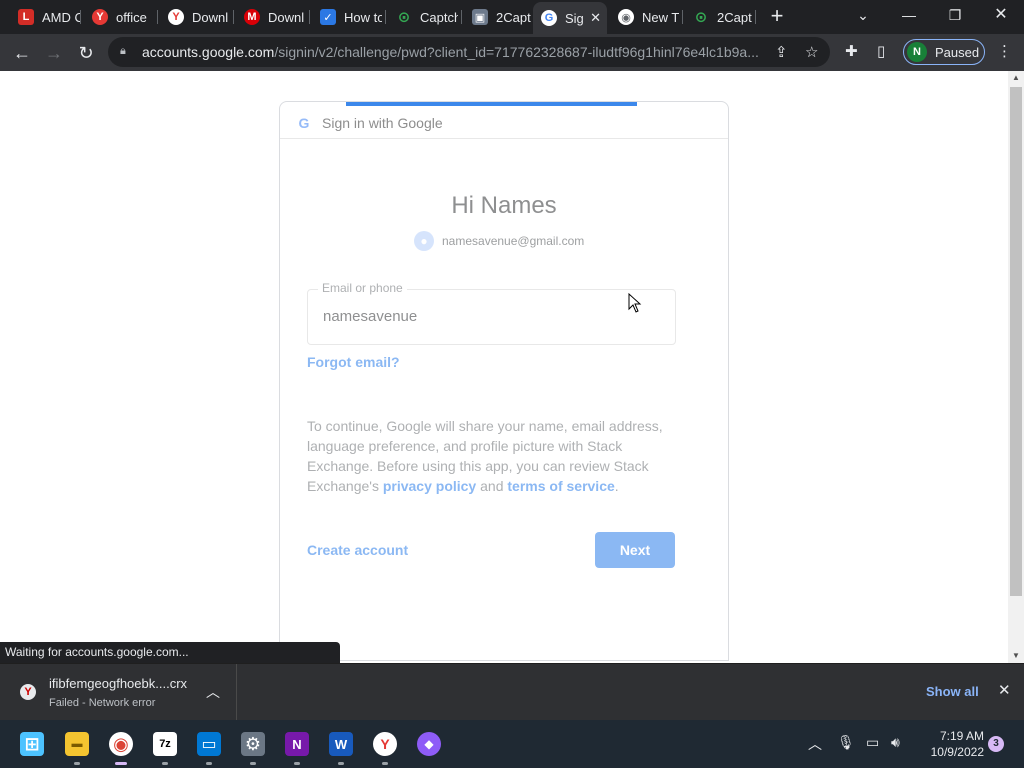  I want to click on download-filename: ifibfemgeogfhoebk....crx, so click(118, 683).